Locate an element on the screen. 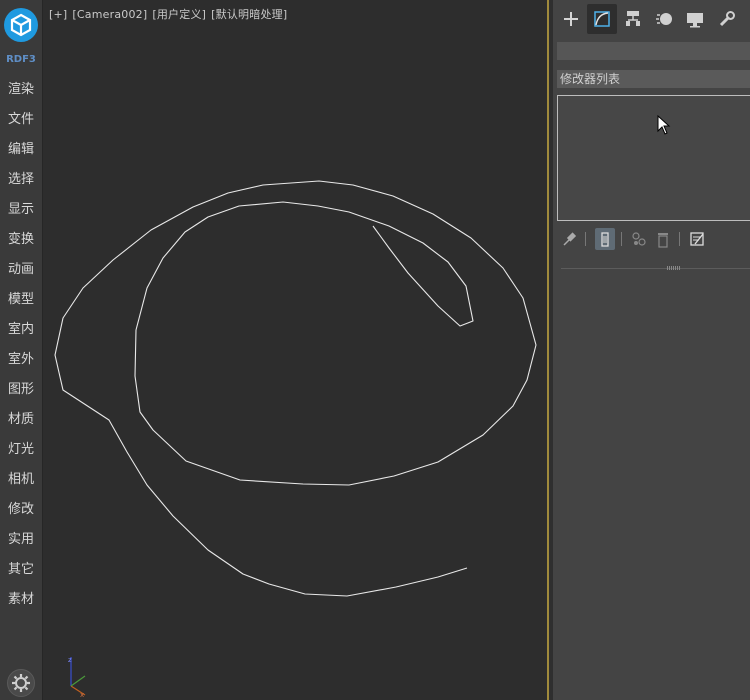 This screenshot has width=750, height=700. motion-icon is located at coordinates (664, 19).